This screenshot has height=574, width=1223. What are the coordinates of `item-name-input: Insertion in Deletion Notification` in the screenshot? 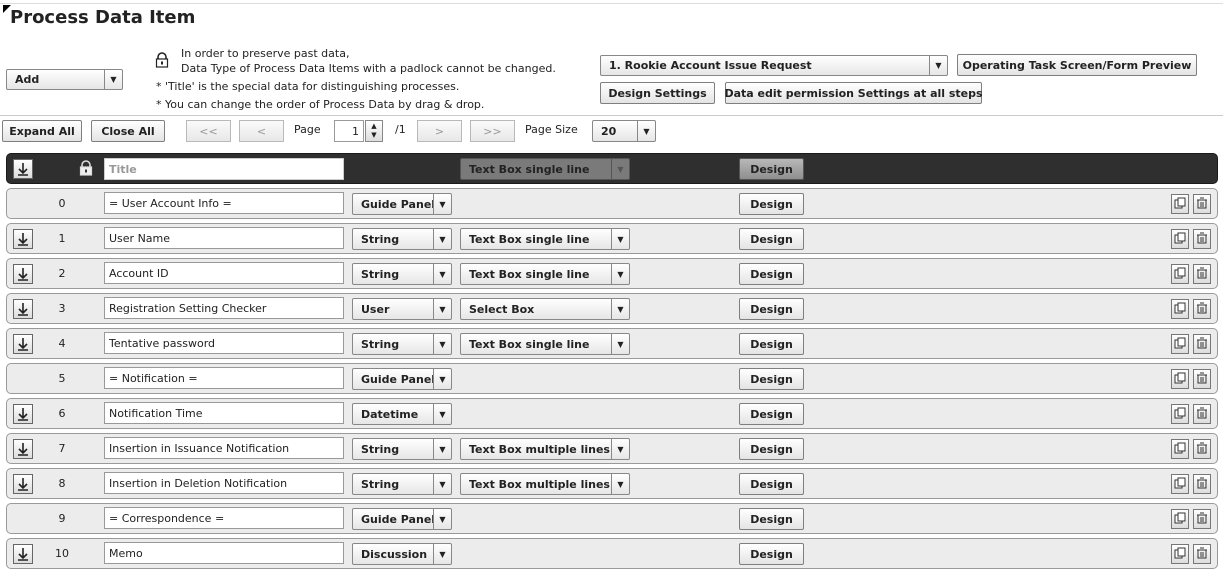 It's located at (224, 483).